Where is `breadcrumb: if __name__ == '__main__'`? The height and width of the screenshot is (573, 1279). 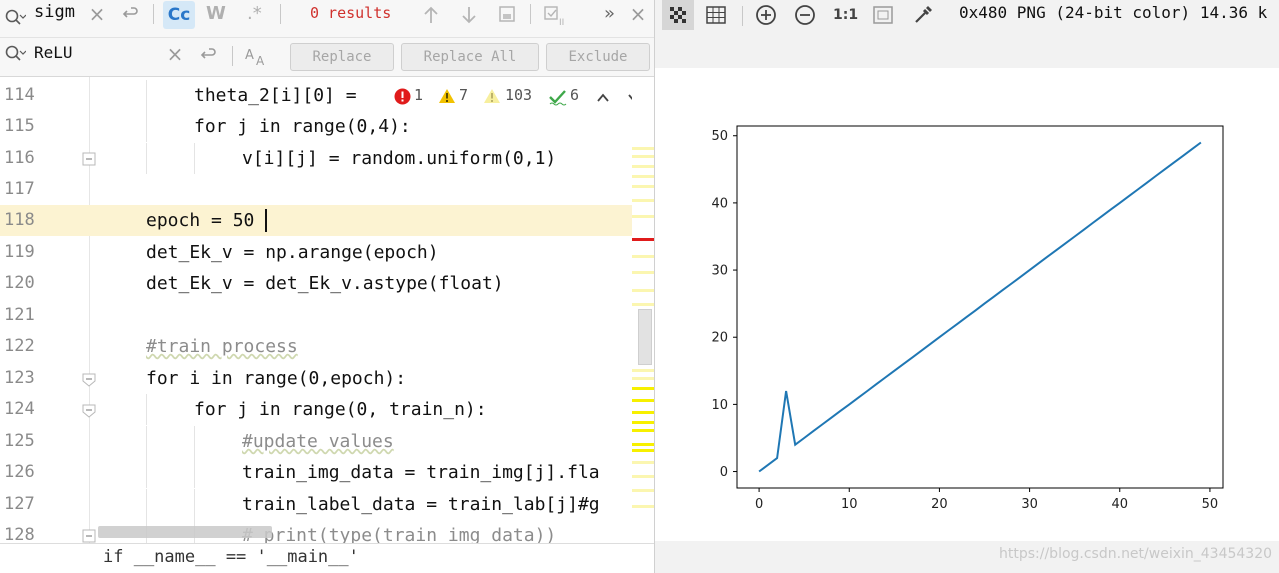
breadcrumb: if __name__ == '__main__' is located at coordinates (327, 558).